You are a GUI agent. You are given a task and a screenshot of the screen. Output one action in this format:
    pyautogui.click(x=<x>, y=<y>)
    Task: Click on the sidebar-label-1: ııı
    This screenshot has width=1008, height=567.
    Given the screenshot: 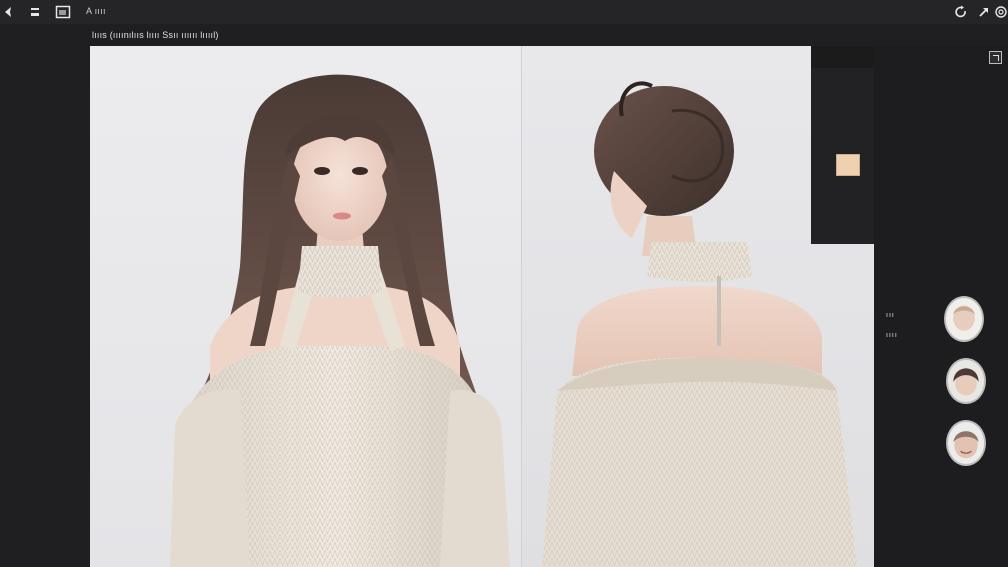 What is the action you would take?
    pyautogui.click(x=890, y=315)
    